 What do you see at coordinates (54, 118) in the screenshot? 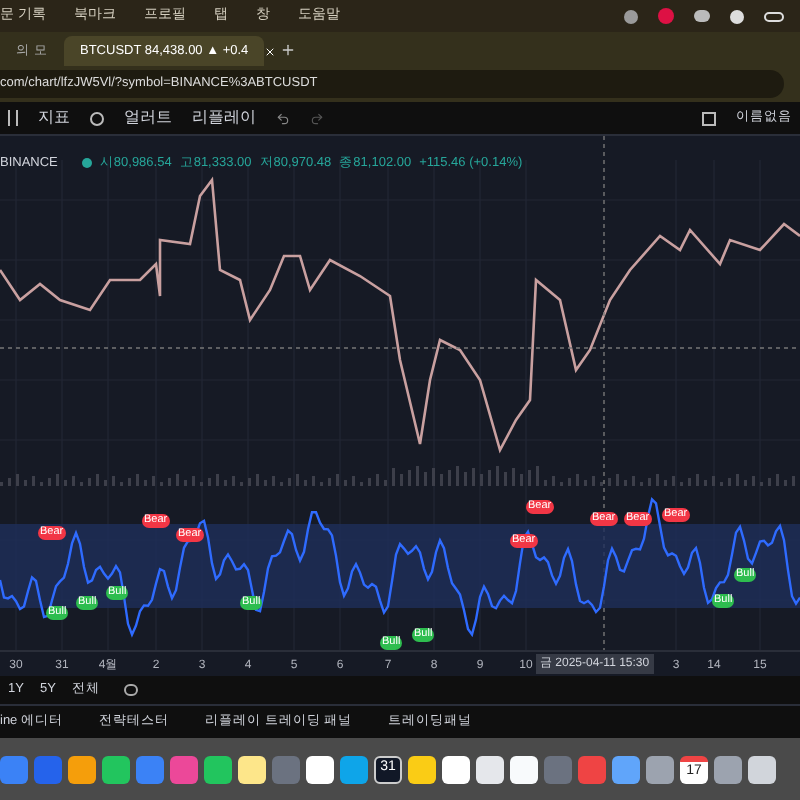
I see `indicators-button: 지표` at bounding box center [54, 118].